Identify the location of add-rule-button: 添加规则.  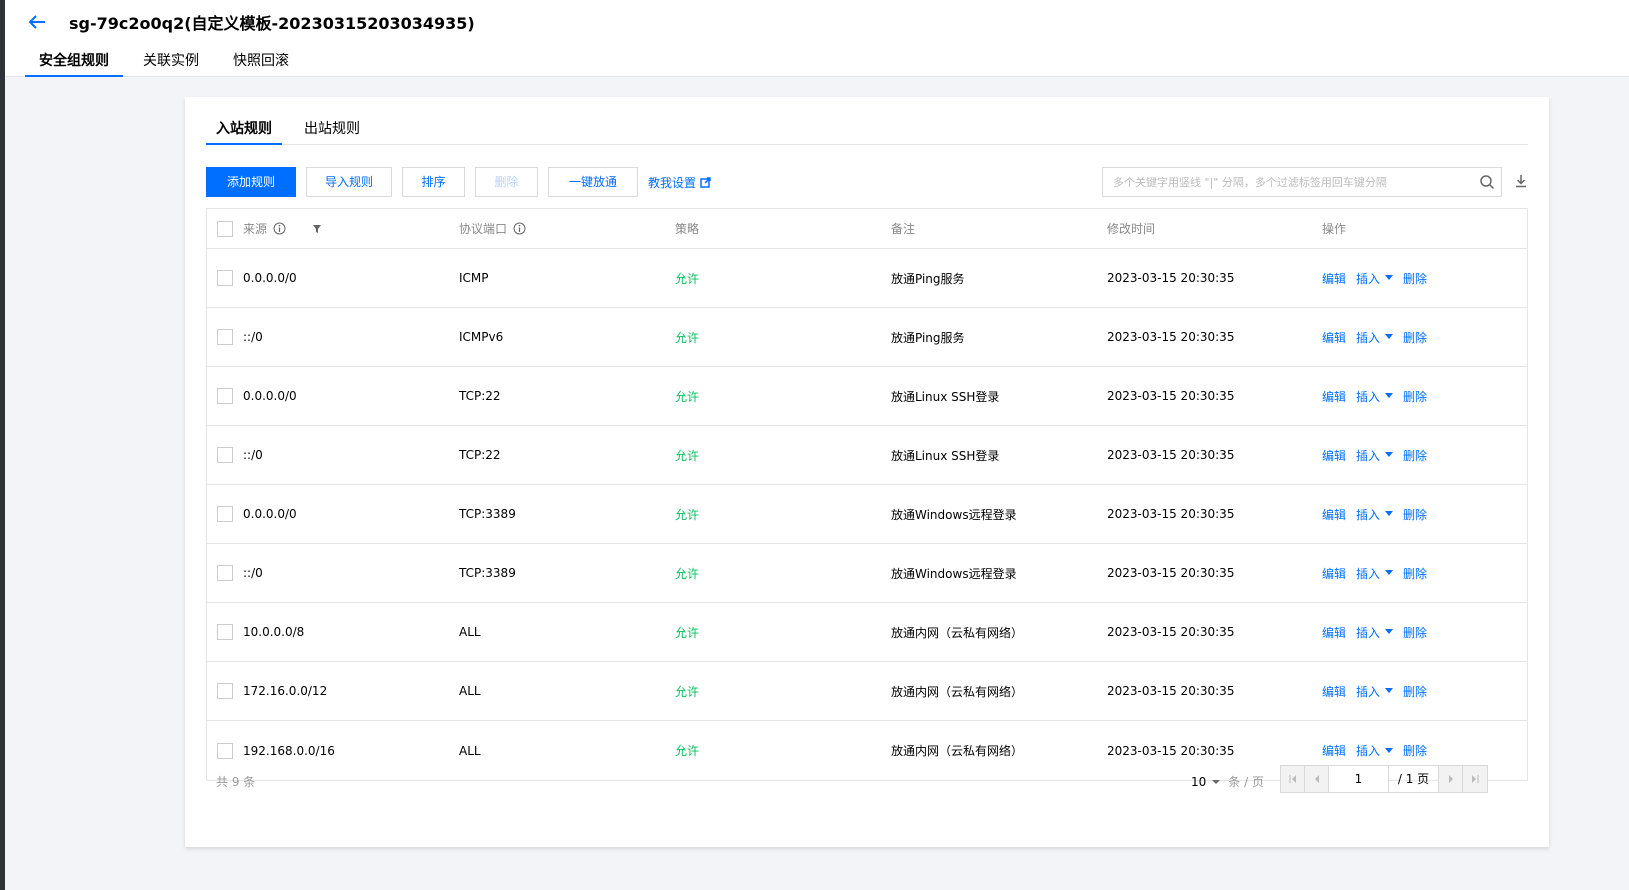
(251, 182).